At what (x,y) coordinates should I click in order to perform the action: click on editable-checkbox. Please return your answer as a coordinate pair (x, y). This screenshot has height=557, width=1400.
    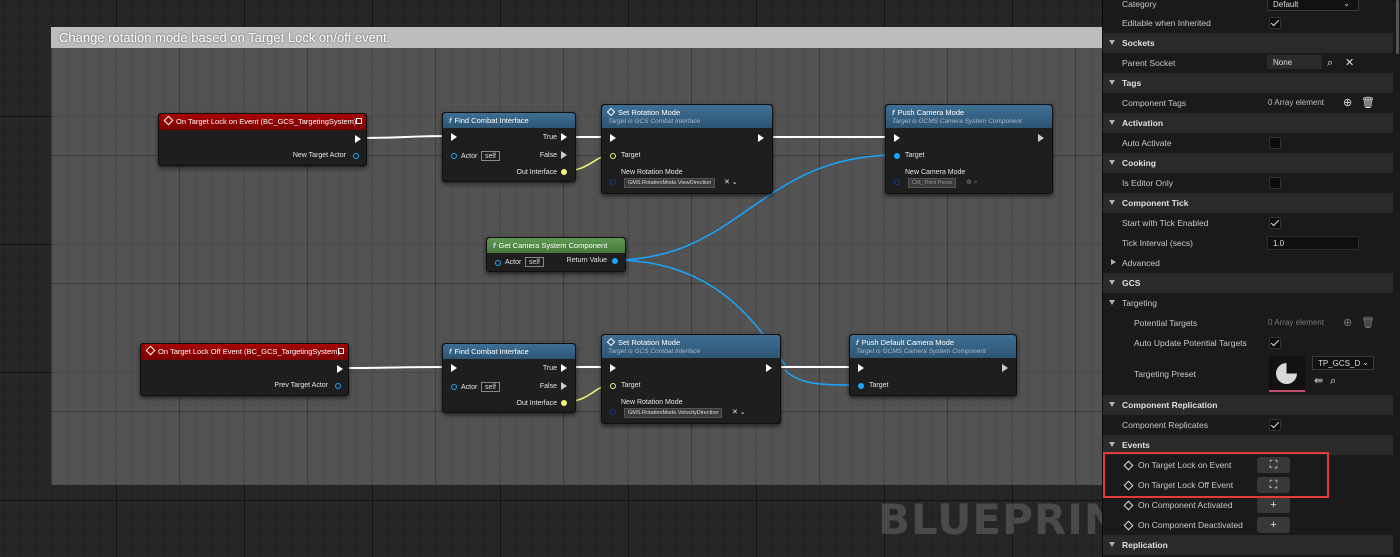
    Looking at the image, I should click on (1275, 23).